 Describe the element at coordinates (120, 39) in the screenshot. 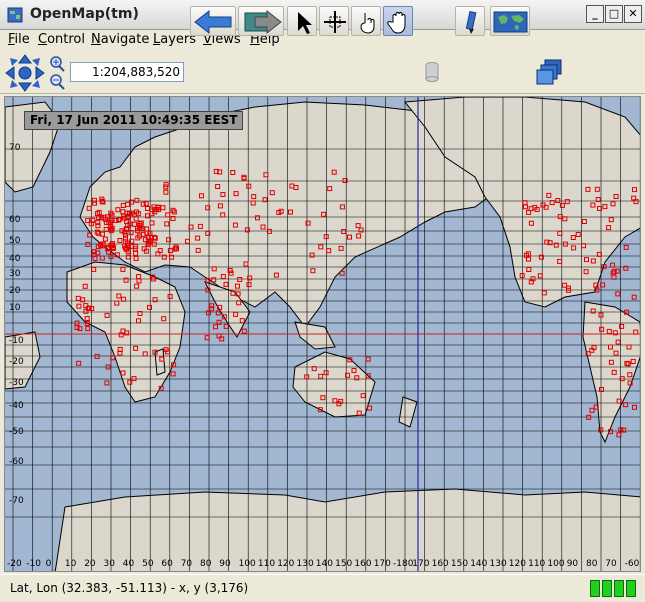

I see `menu-navigate: Navigate` at that location.